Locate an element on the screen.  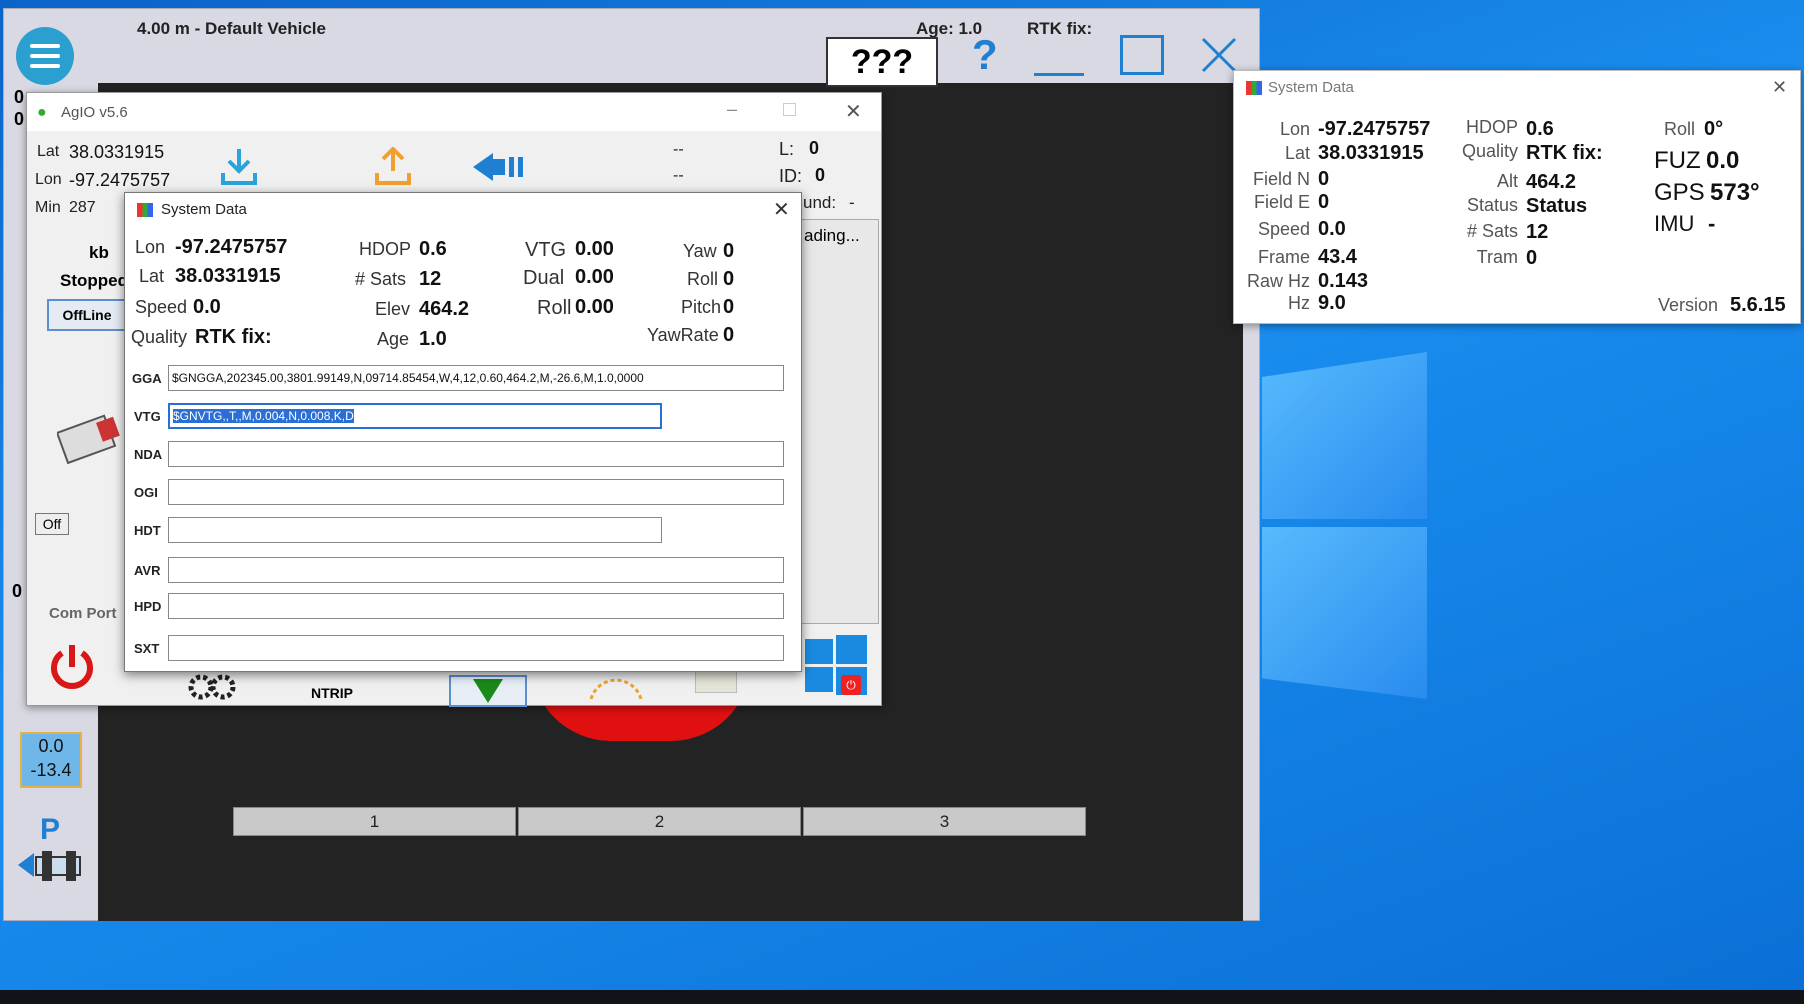
imu-value: - is located at coordinates (1712, 223).